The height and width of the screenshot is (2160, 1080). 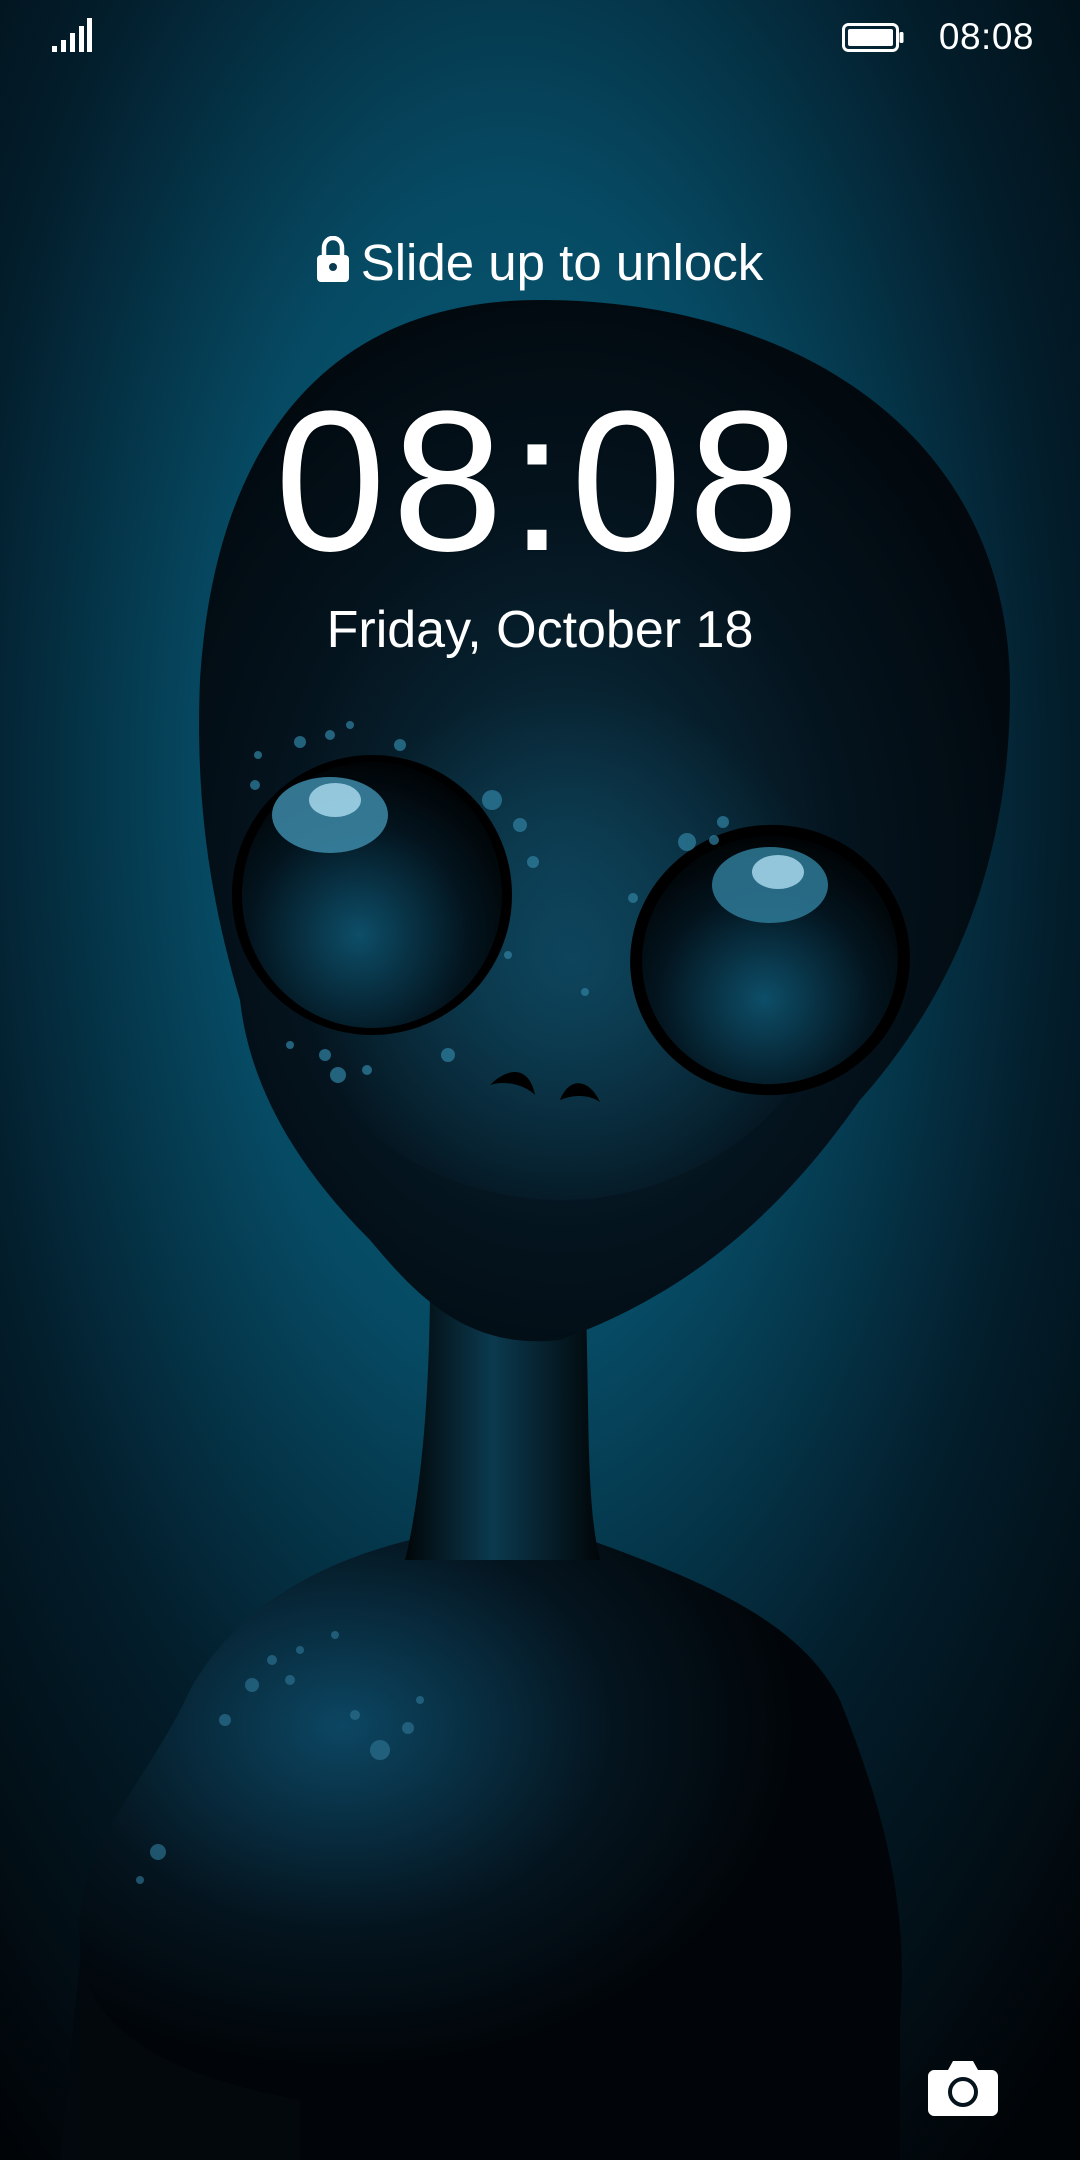 What do you see at coordinates (963, 2087) in the screenshot?
I see `camera-icon` at bounding box center [963, 2087].